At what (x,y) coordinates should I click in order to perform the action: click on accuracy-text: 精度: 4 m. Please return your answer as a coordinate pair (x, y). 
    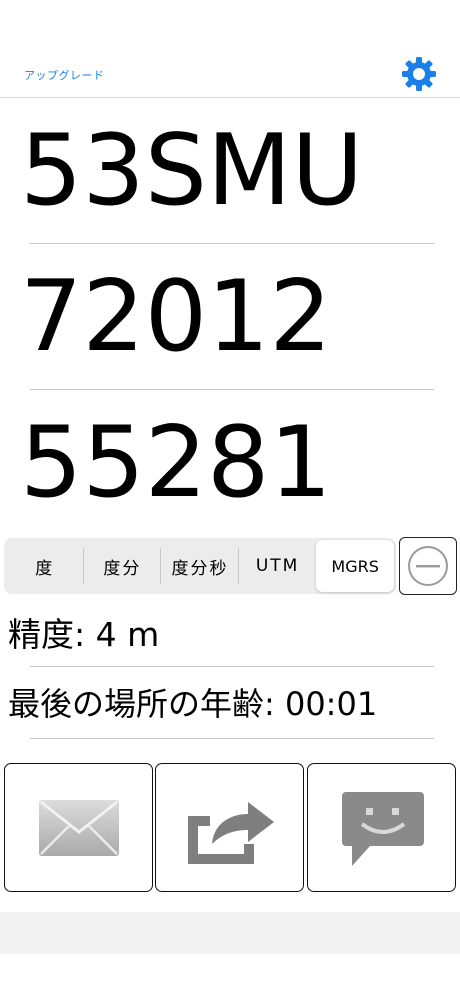
    Looking at the image, I should click on (84, 634).